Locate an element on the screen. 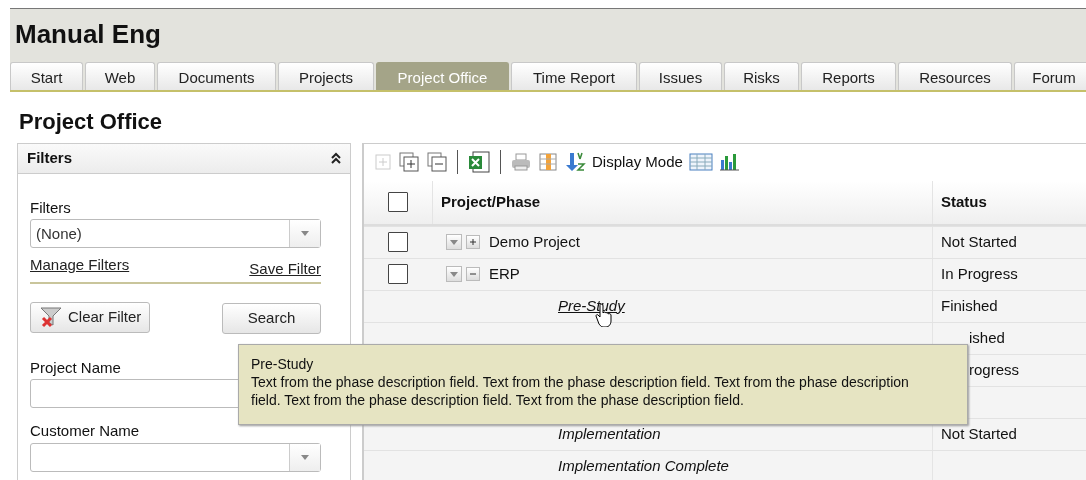  page-title: Project Office is located at coordinates (91, 121).